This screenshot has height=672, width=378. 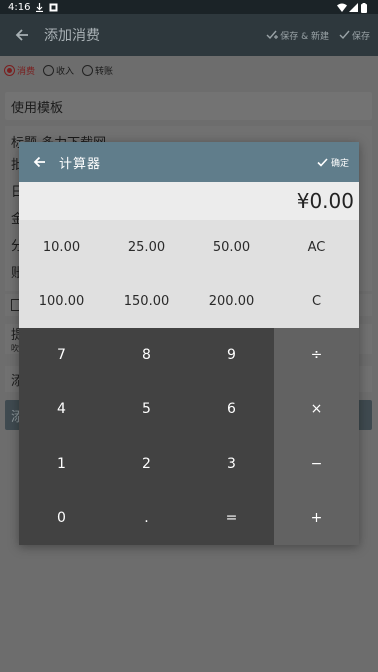 What do you see at coordinates (19, 7) in the screenshot?
I see `status-time: 4:16` at bounding box center [19, 7].